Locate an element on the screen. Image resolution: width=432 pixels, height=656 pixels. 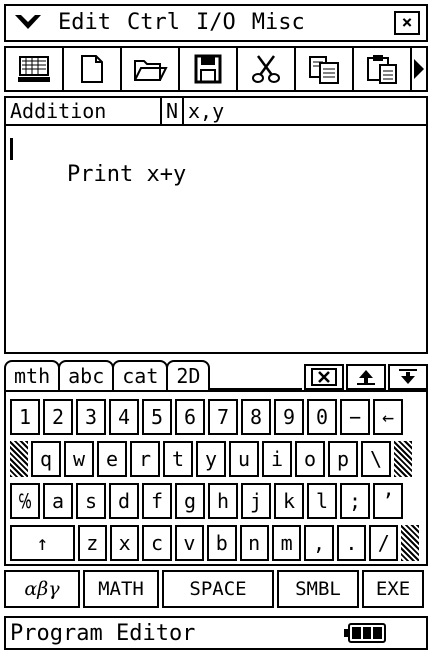
key-backspace: ← is located at coordinates (388, 417).